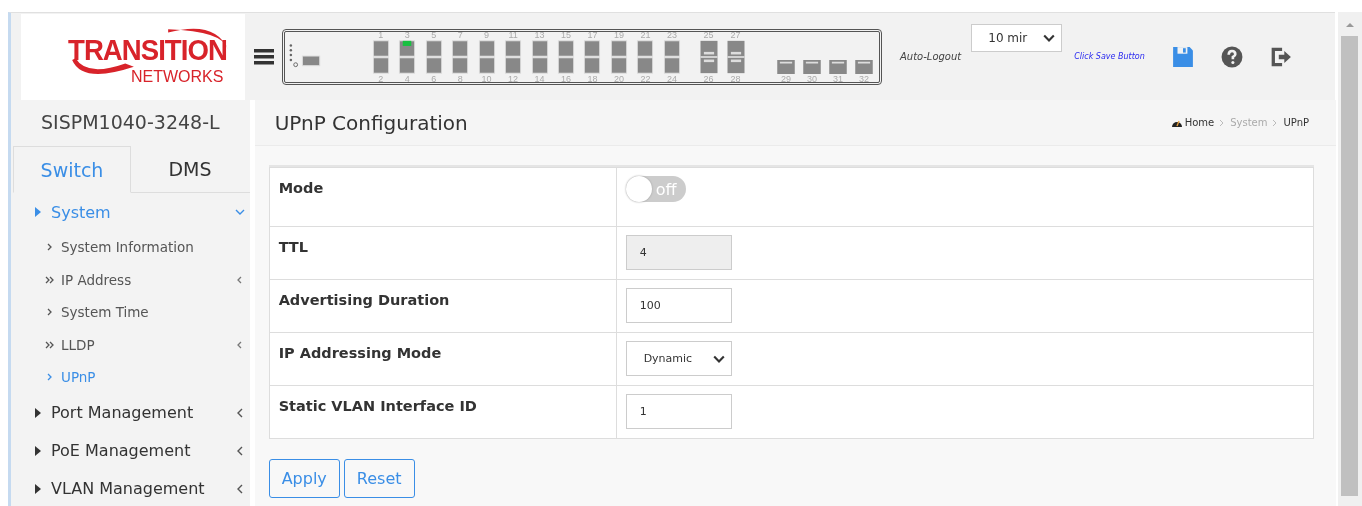  What do you see at coordinates (190, 169) in the screenshot?
I see `sidebar-tab: DMS` at bounding box center [190, 169].